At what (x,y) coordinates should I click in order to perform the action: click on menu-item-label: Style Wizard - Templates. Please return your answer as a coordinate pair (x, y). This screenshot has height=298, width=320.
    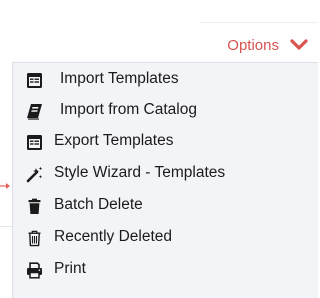
    Looking at the image, I should click on (140, 172).